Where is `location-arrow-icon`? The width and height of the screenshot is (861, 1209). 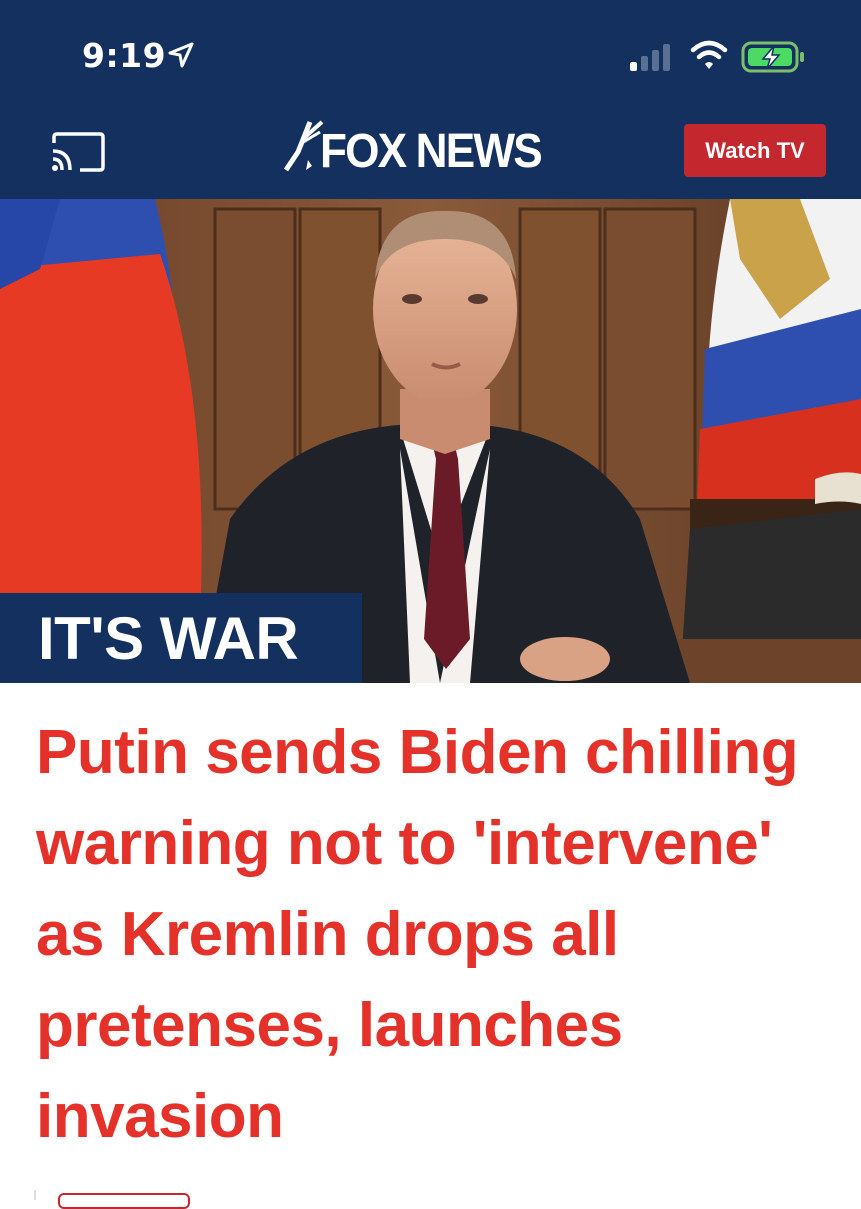
location-arrow-icon is located at coordinates (181, 55).